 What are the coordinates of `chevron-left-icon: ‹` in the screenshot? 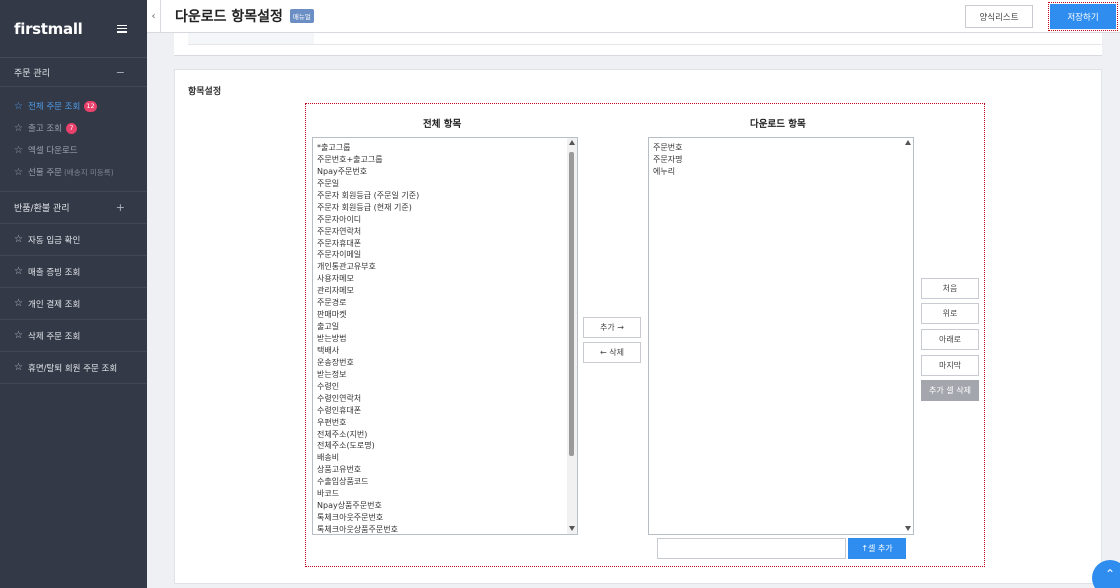 It's located at (154, 16).